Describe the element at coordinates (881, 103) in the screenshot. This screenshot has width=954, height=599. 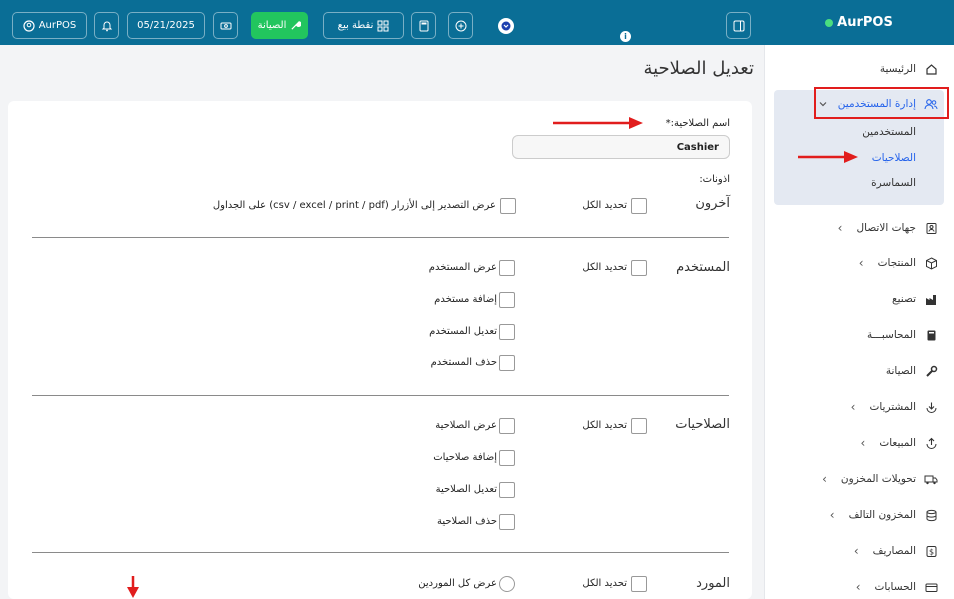
I see `highlight-box` at that location.